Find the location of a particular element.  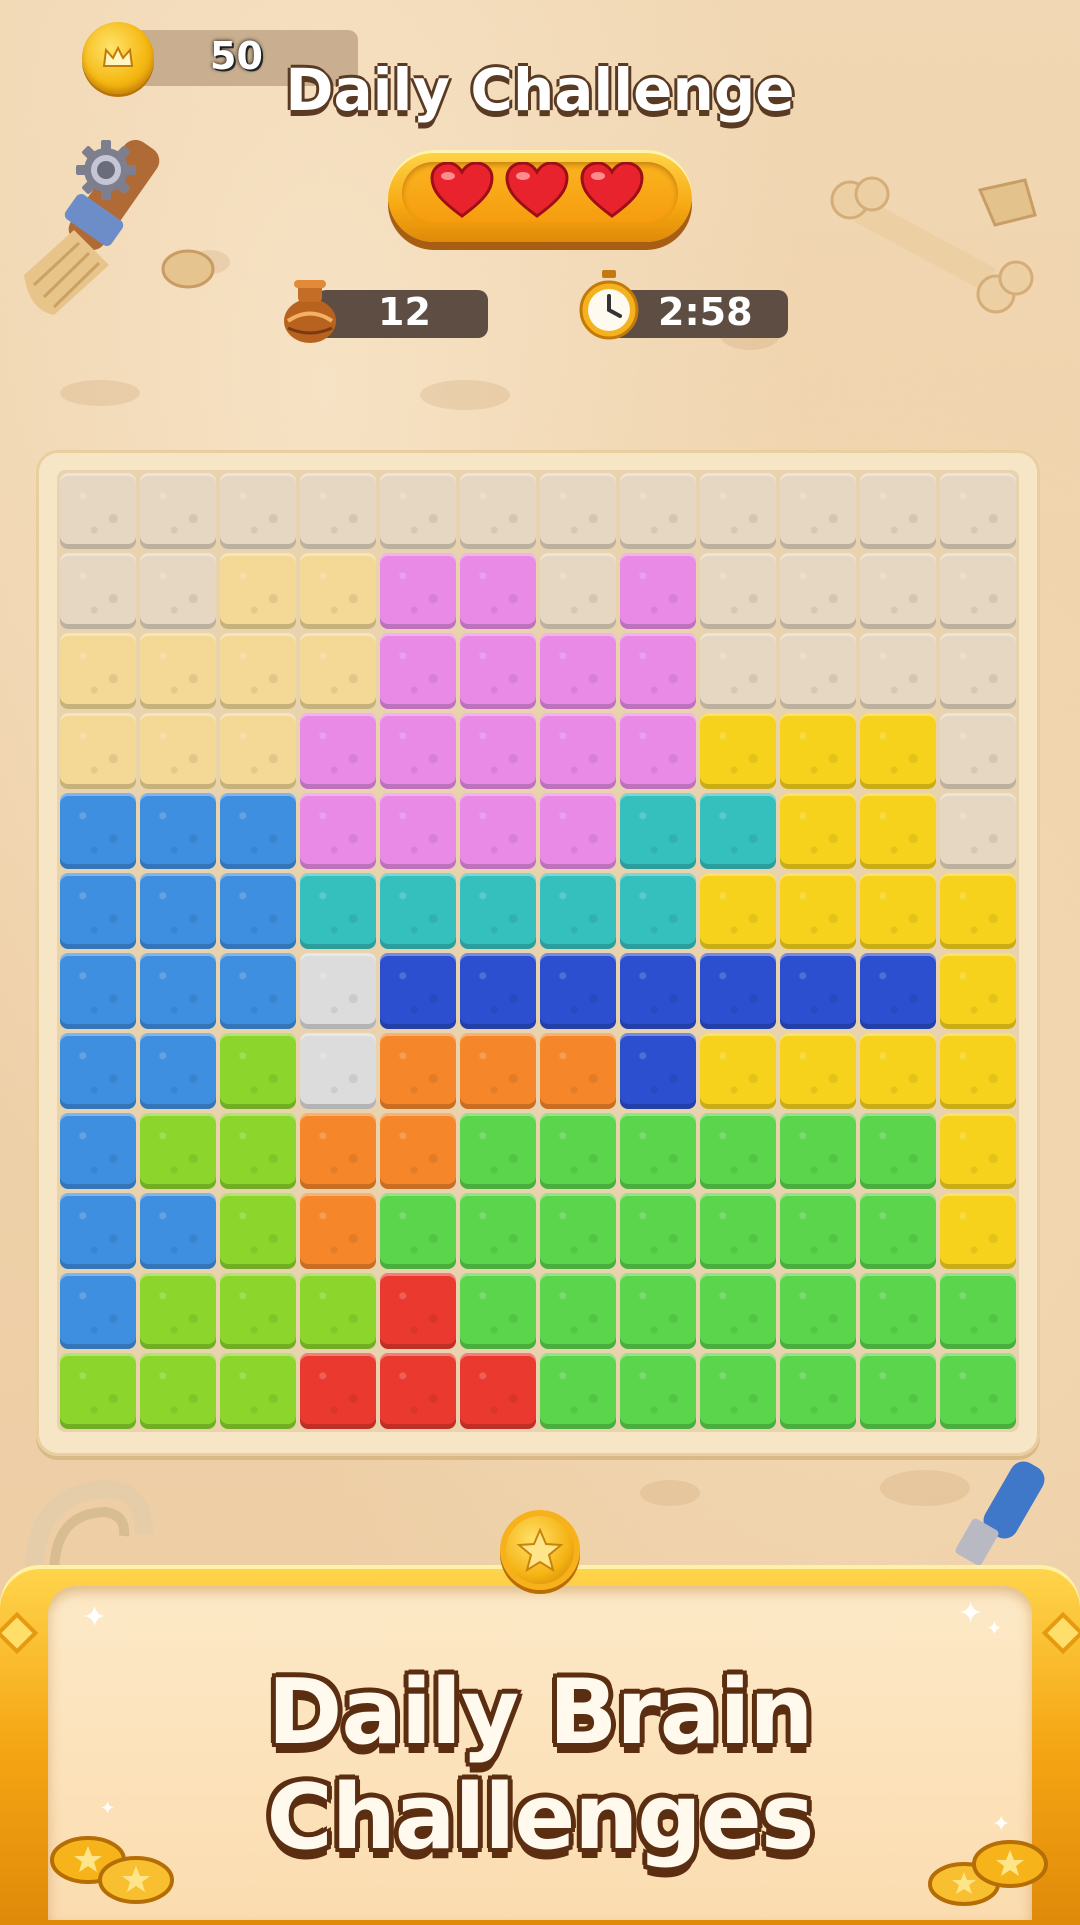

gear-icon is located at coordinates (106, 170).